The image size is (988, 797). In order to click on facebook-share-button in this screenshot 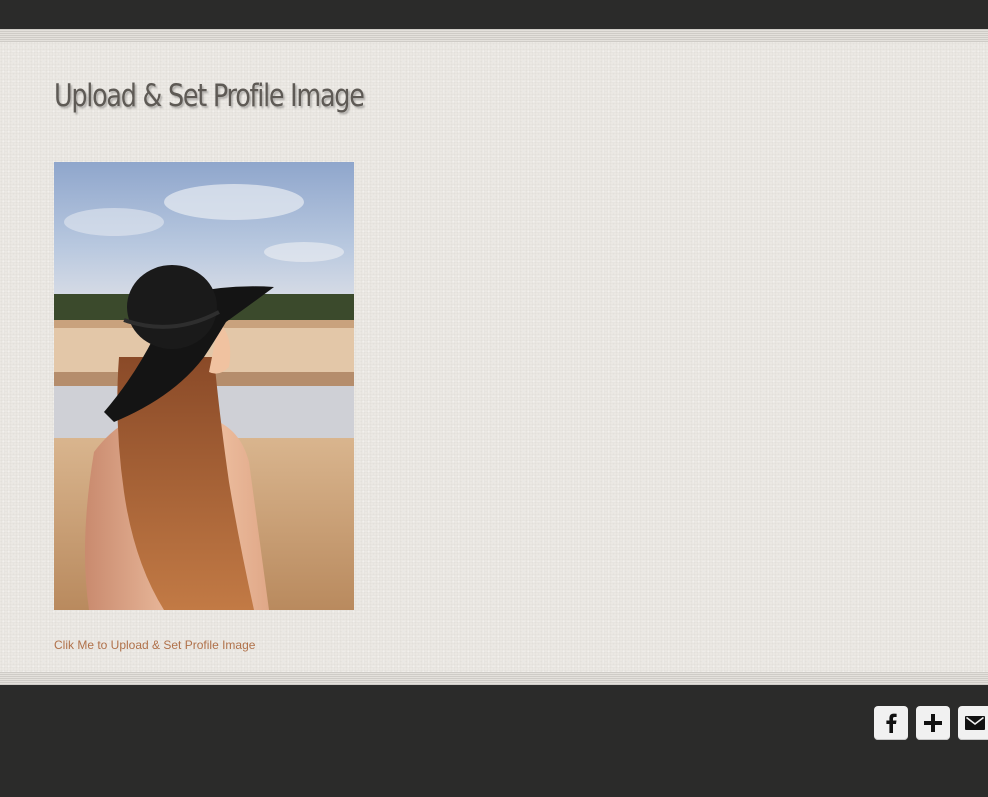, I will do `click(891, 723)`.